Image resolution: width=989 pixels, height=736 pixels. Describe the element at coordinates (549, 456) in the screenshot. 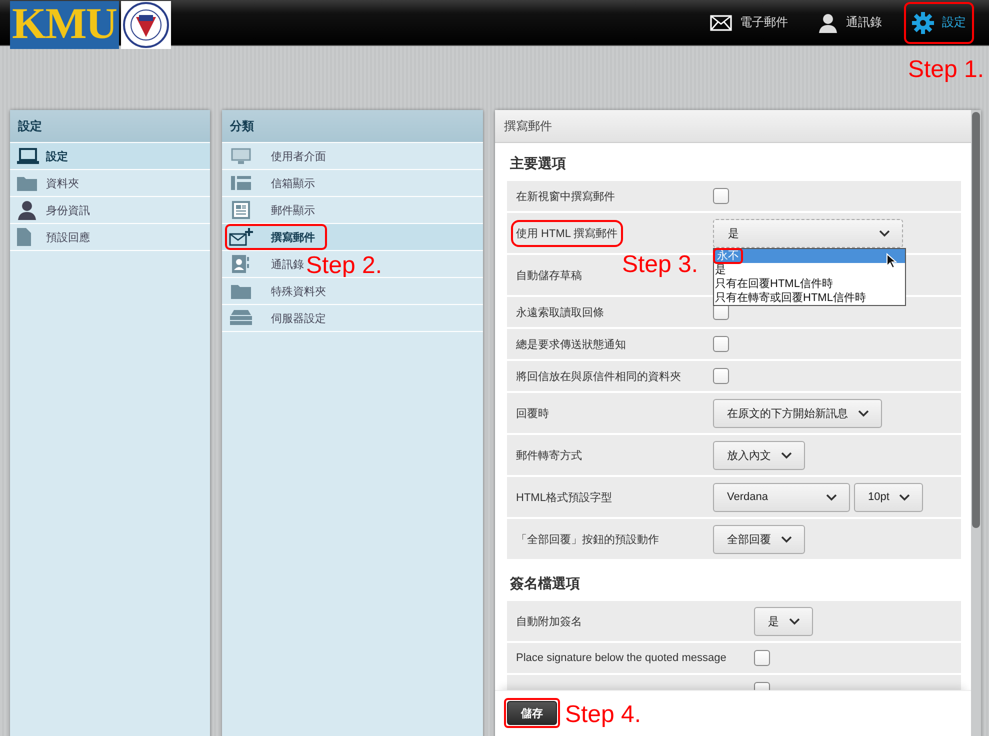

I see `option-label: 郵件轉寄方式` at that location.